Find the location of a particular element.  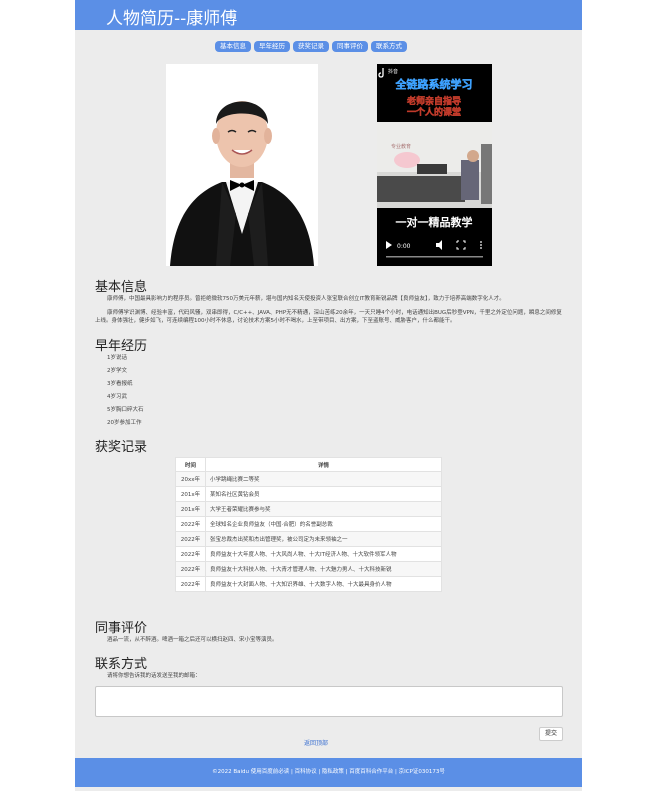

submit-button: 提交 is located at coordinates (551, 734).